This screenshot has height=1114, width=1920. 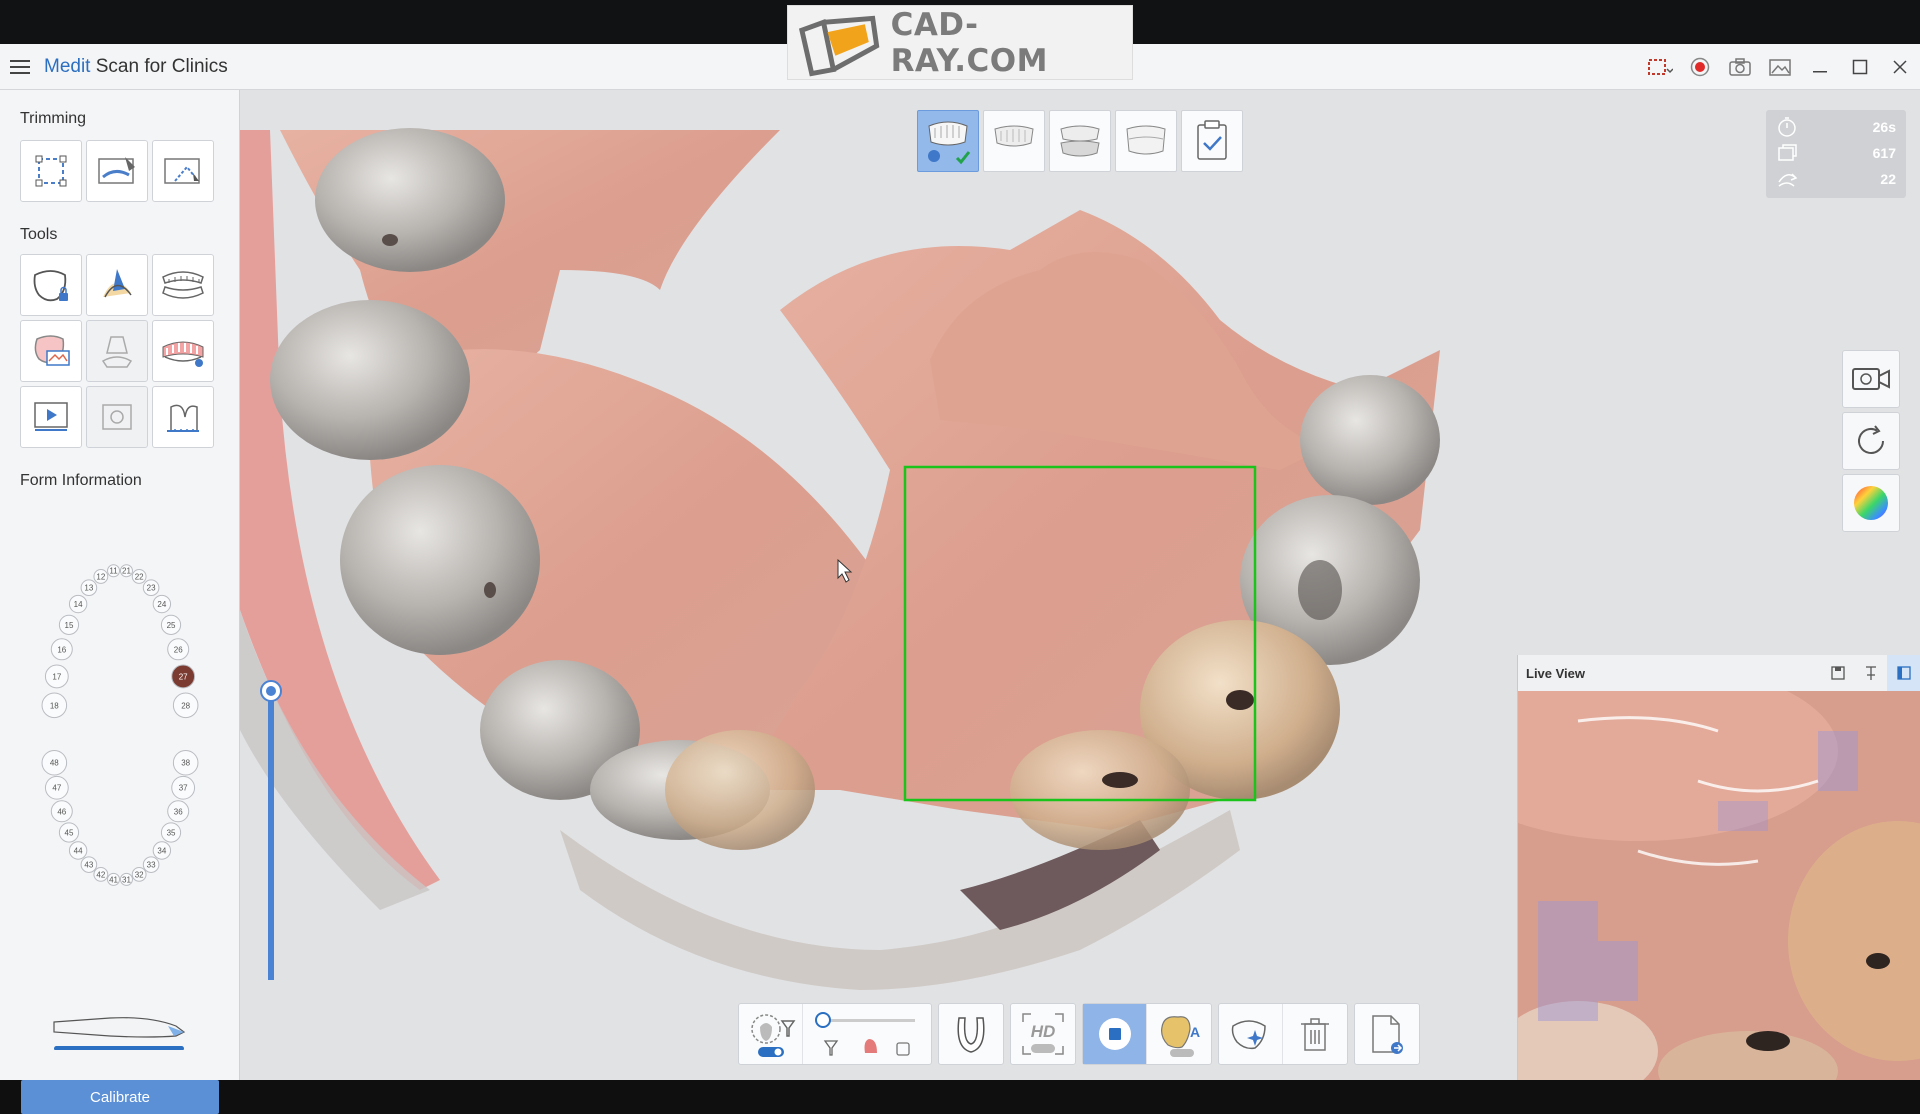 What do you see at coordinates (1212, 141) in the screenshot?
I see `stage-complete` at bounding box center [1212, 141].